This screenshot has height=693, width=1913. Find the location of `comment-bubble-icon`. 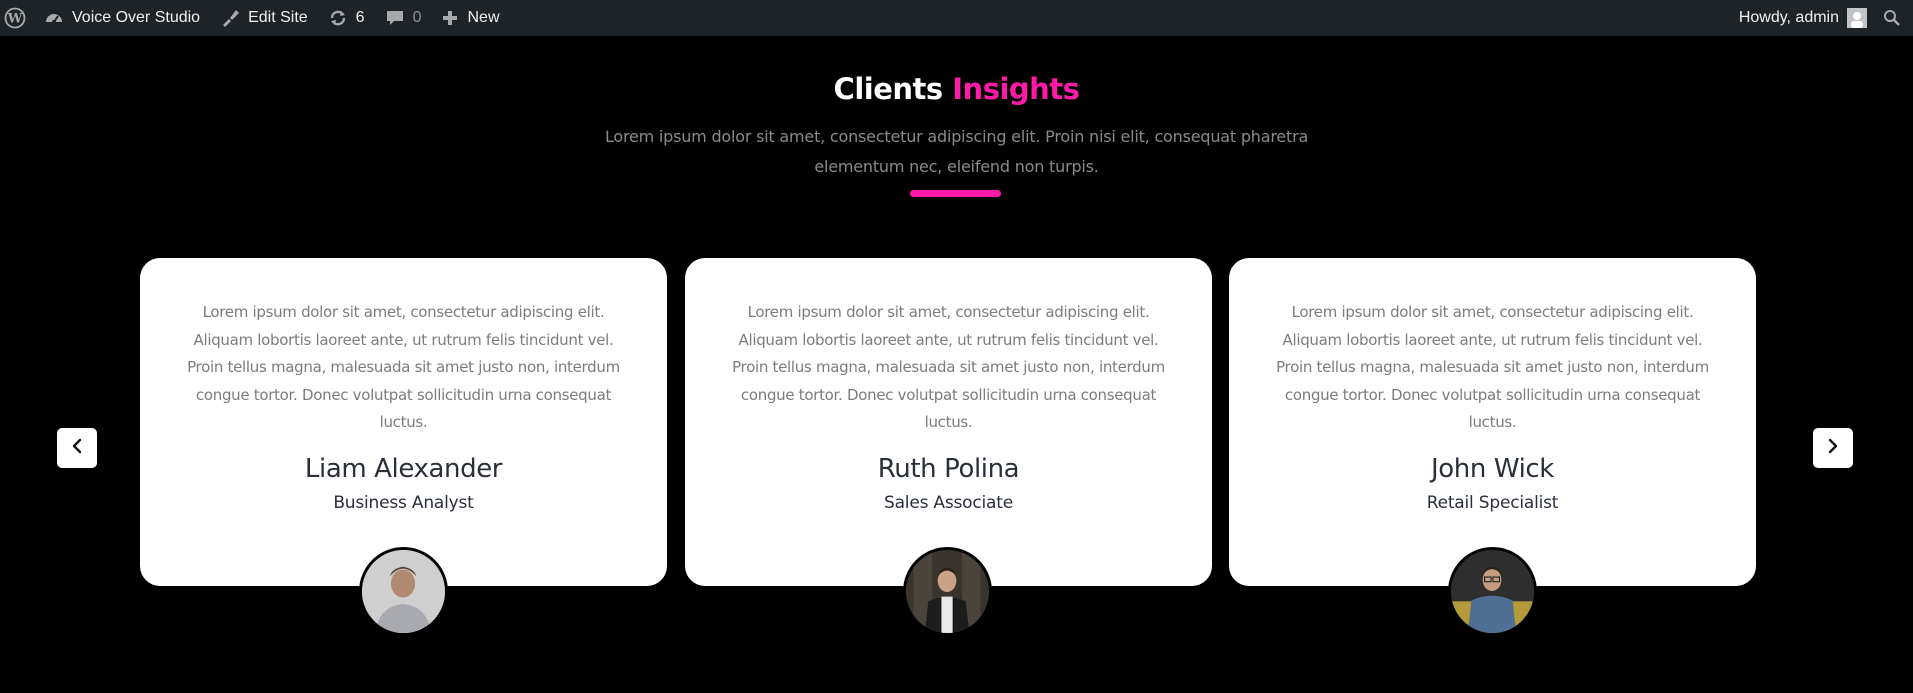

comment-bubble-icon is located at coordinates (395, 18).